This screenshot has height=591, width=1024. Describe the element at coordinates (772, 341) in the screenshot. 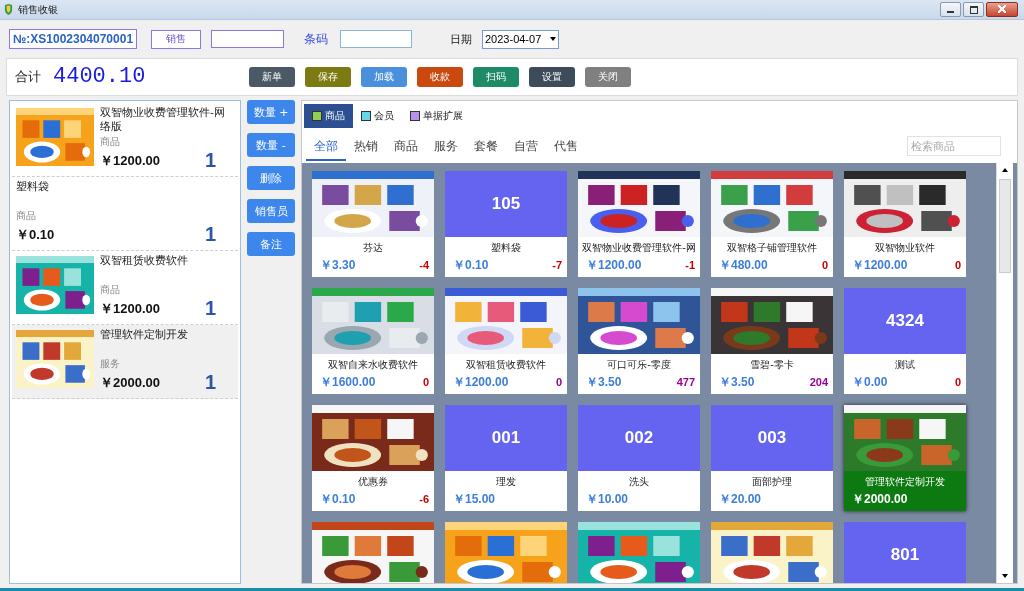

I see `product-card: 雪碧-零卡 ￥3.50 204` at that location.